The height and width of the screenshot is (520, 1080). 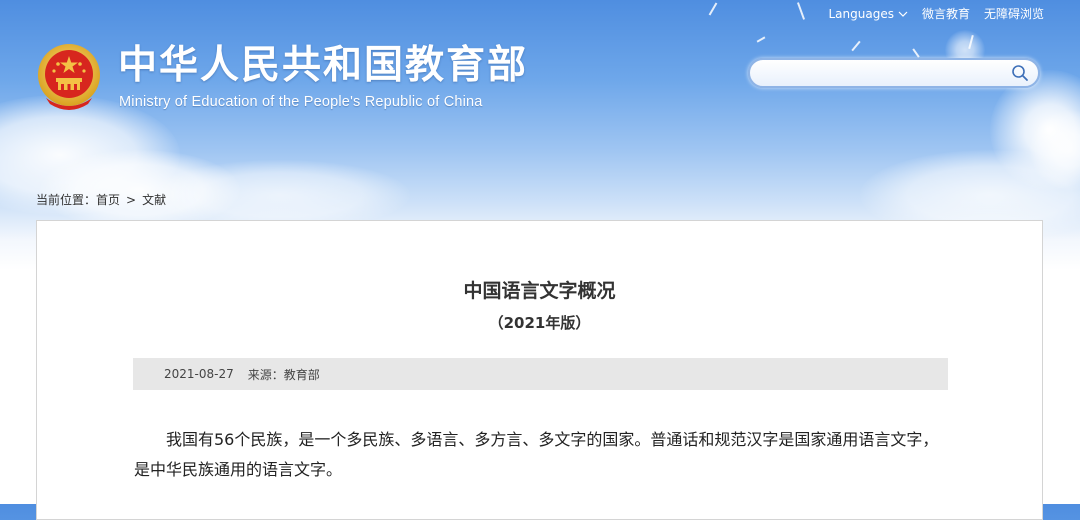 I want to click on breadcrumb-documents: 文献, so click(x=154, y=199).